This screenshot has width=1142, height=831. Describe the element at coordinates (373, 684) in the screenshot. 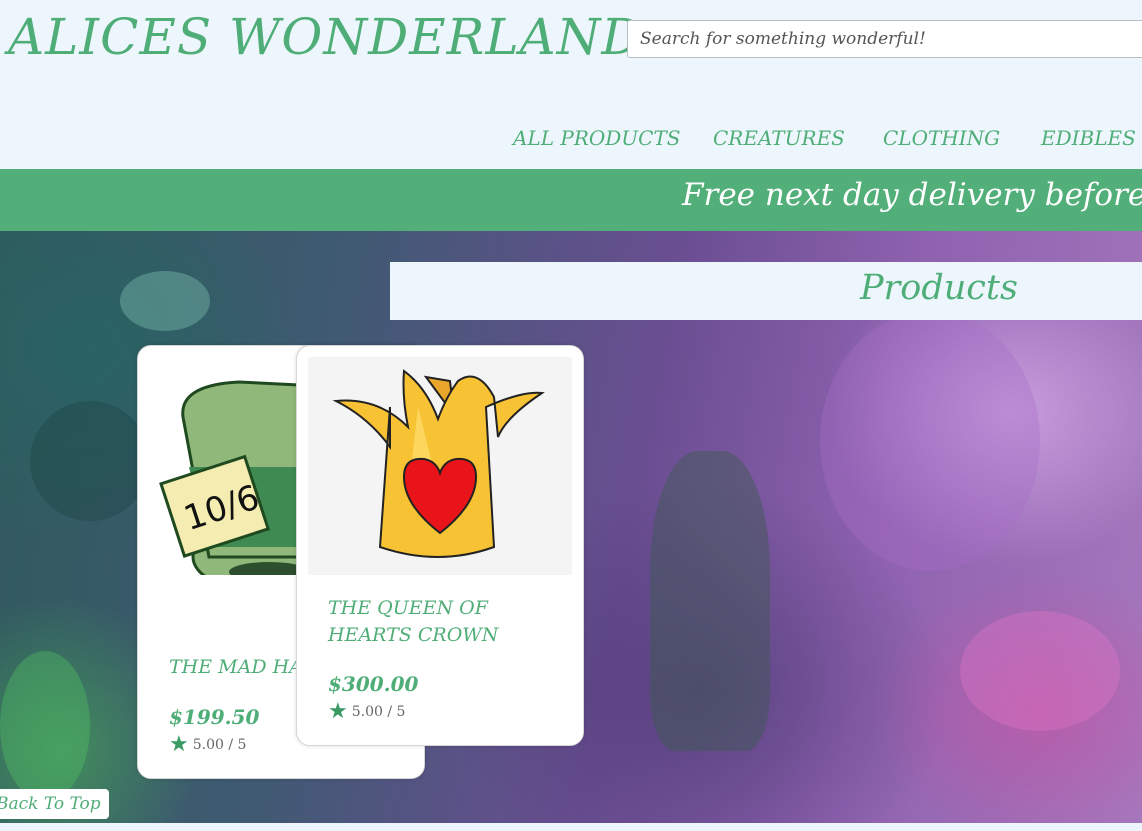

I see `product-price: $300.00` at that location.